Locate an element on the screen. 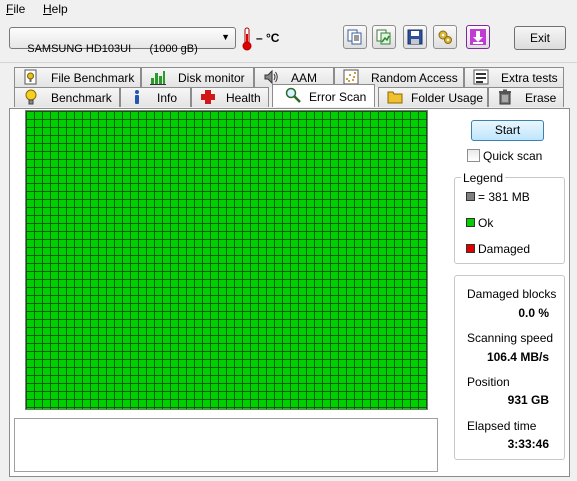 The height and width of the screenshot is (481, 577). legend-damaged-swatch is located at coordinates (470, 248).